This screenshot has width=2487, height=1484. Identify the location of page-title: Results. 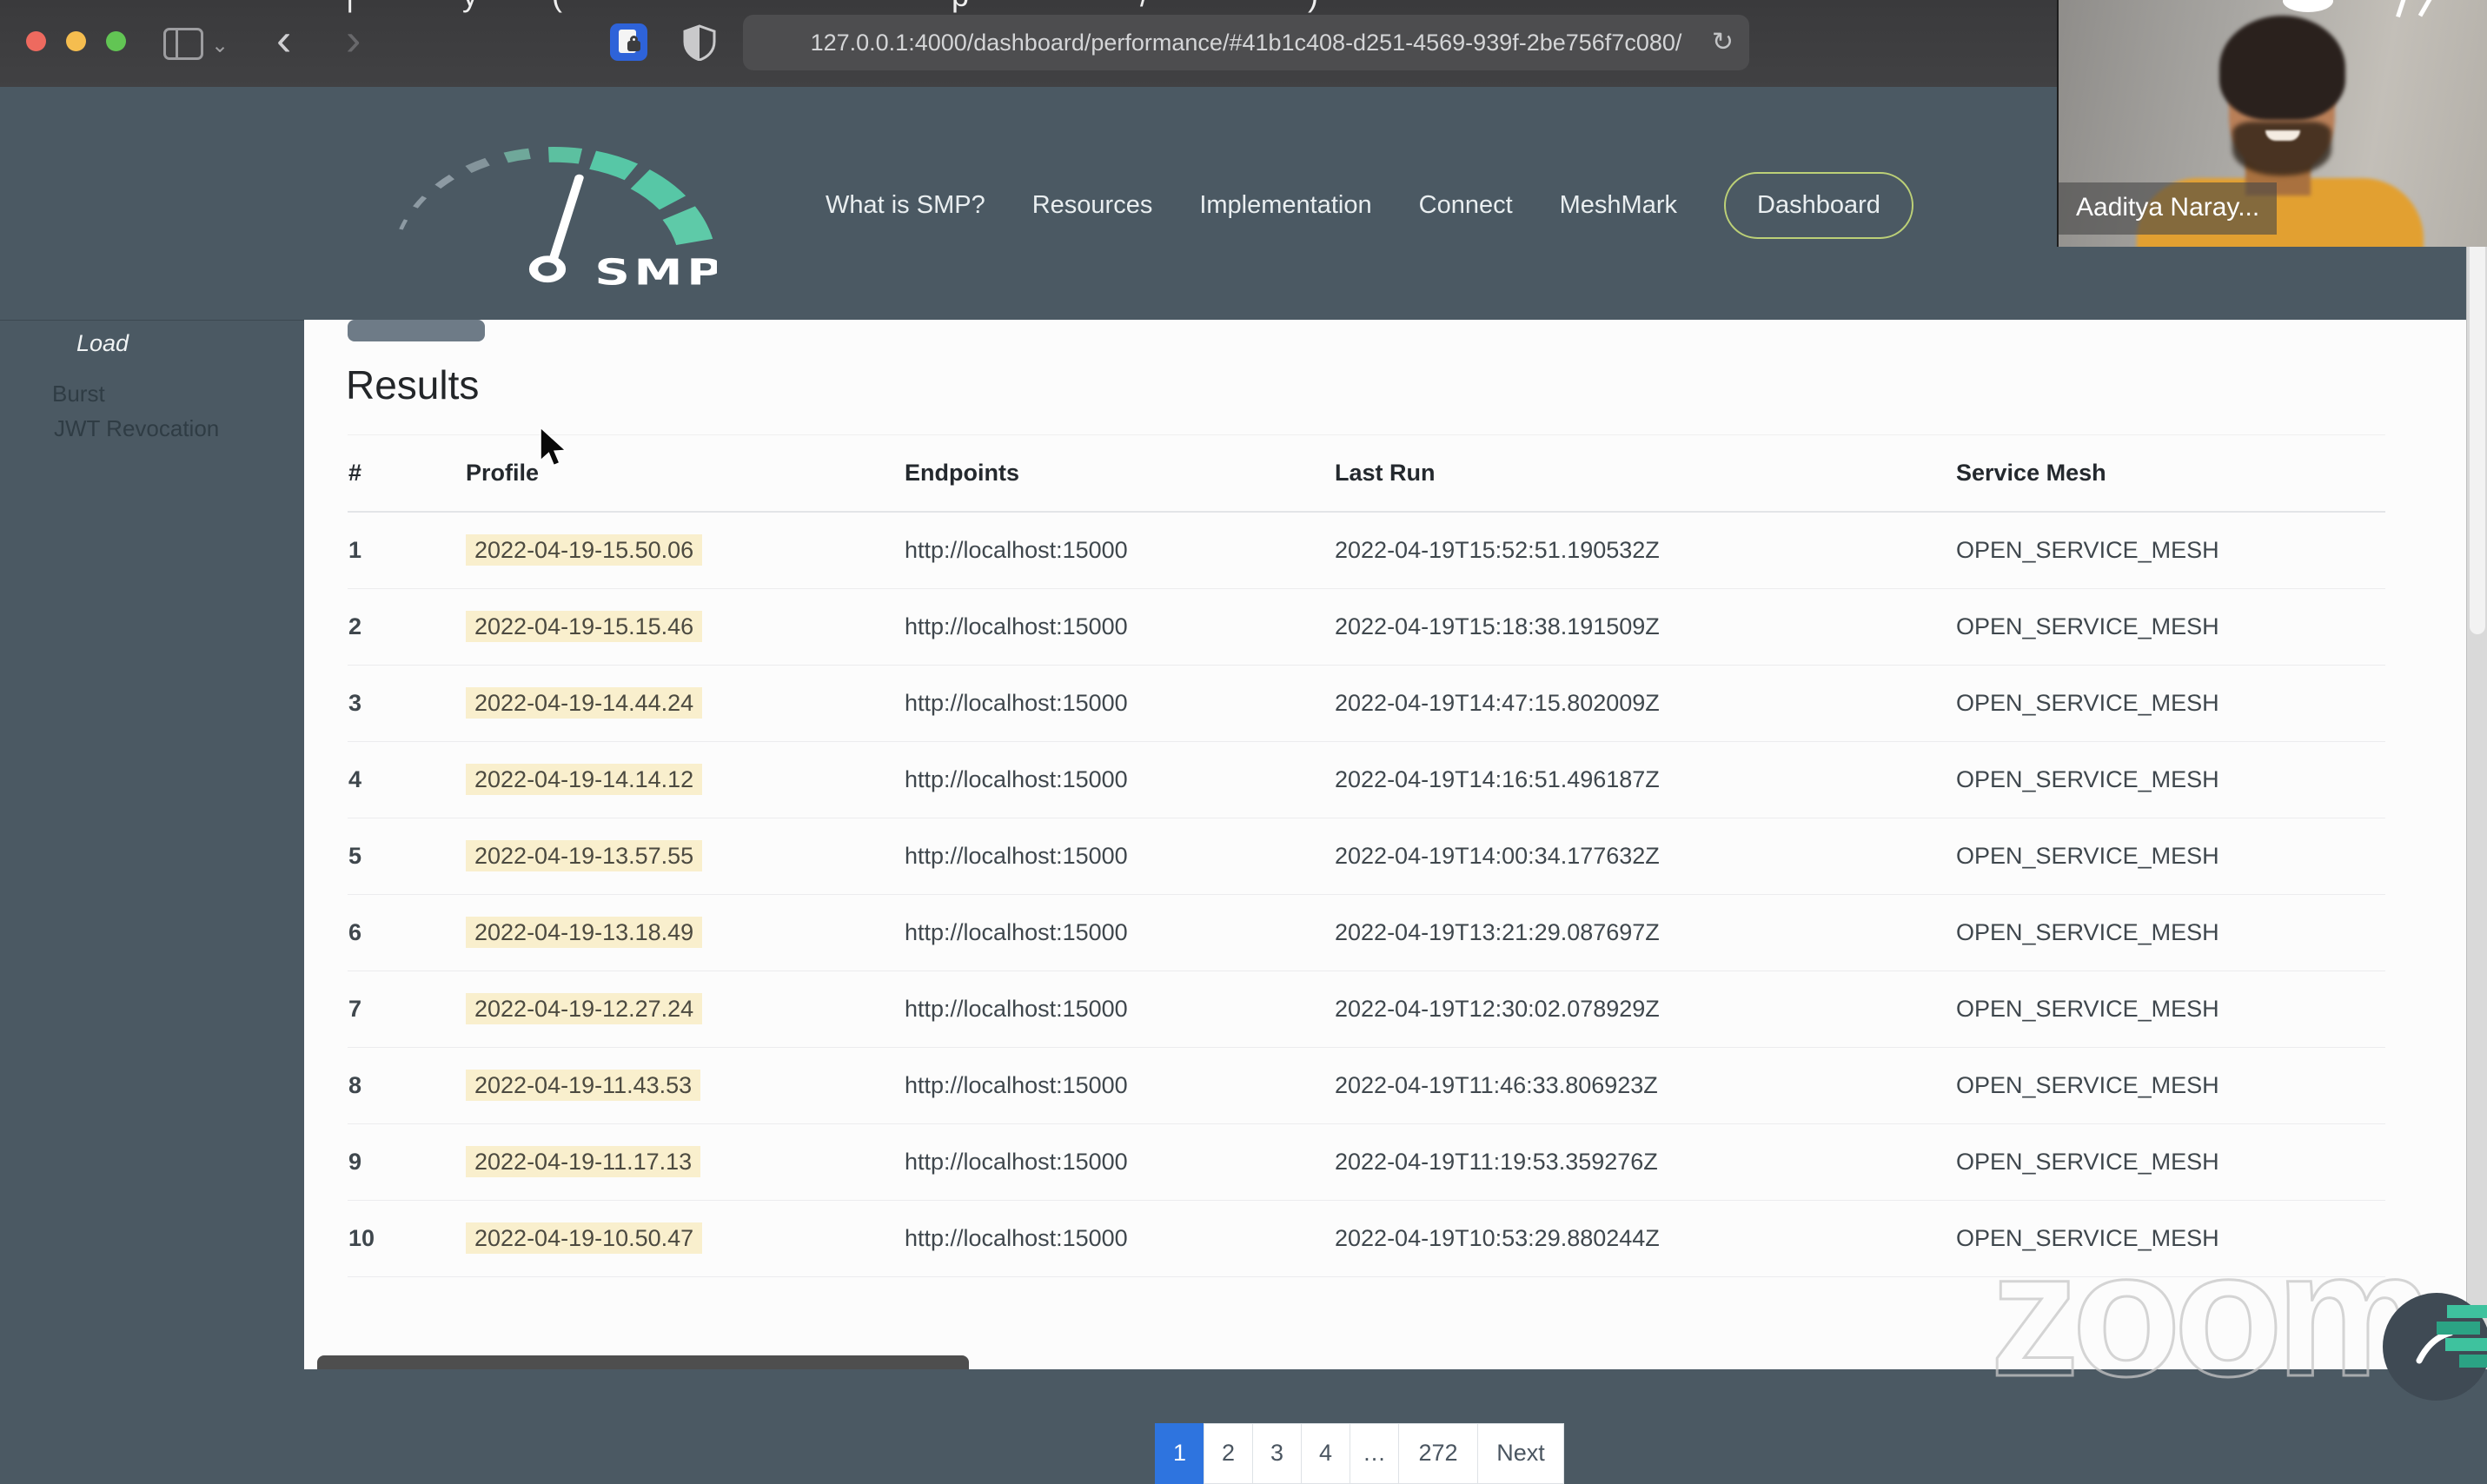
(413, 384).